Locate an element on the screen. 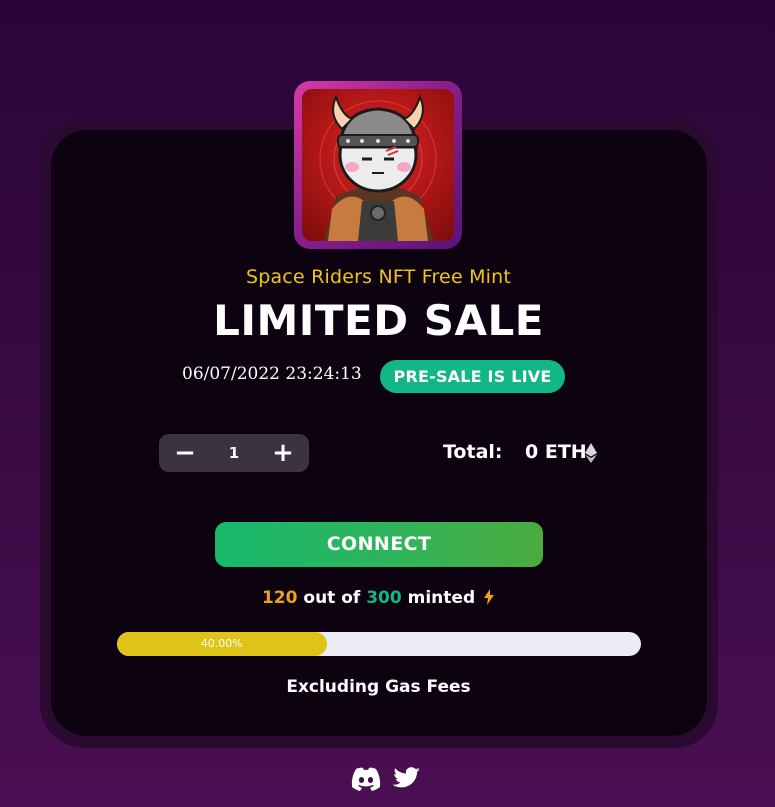 This screenshot has height=807, width=775. max-supply: 300 is located at coordinates (384, 598).